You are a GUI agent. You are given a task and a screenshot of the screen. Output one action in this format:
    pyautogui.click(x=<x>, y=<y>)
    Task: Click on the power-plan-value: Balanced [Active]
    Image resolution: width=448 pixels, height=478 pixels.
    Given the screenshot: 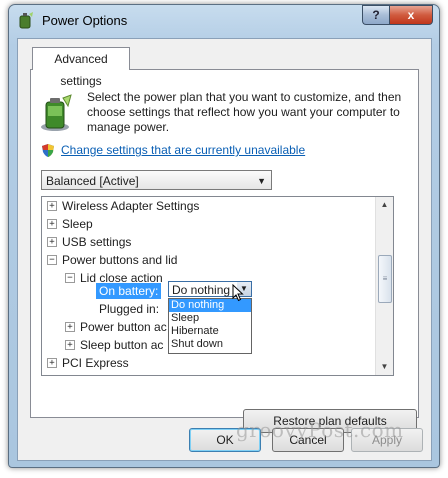 What is the action you would take?
    pyautogui.click(x=92, y=181)
    